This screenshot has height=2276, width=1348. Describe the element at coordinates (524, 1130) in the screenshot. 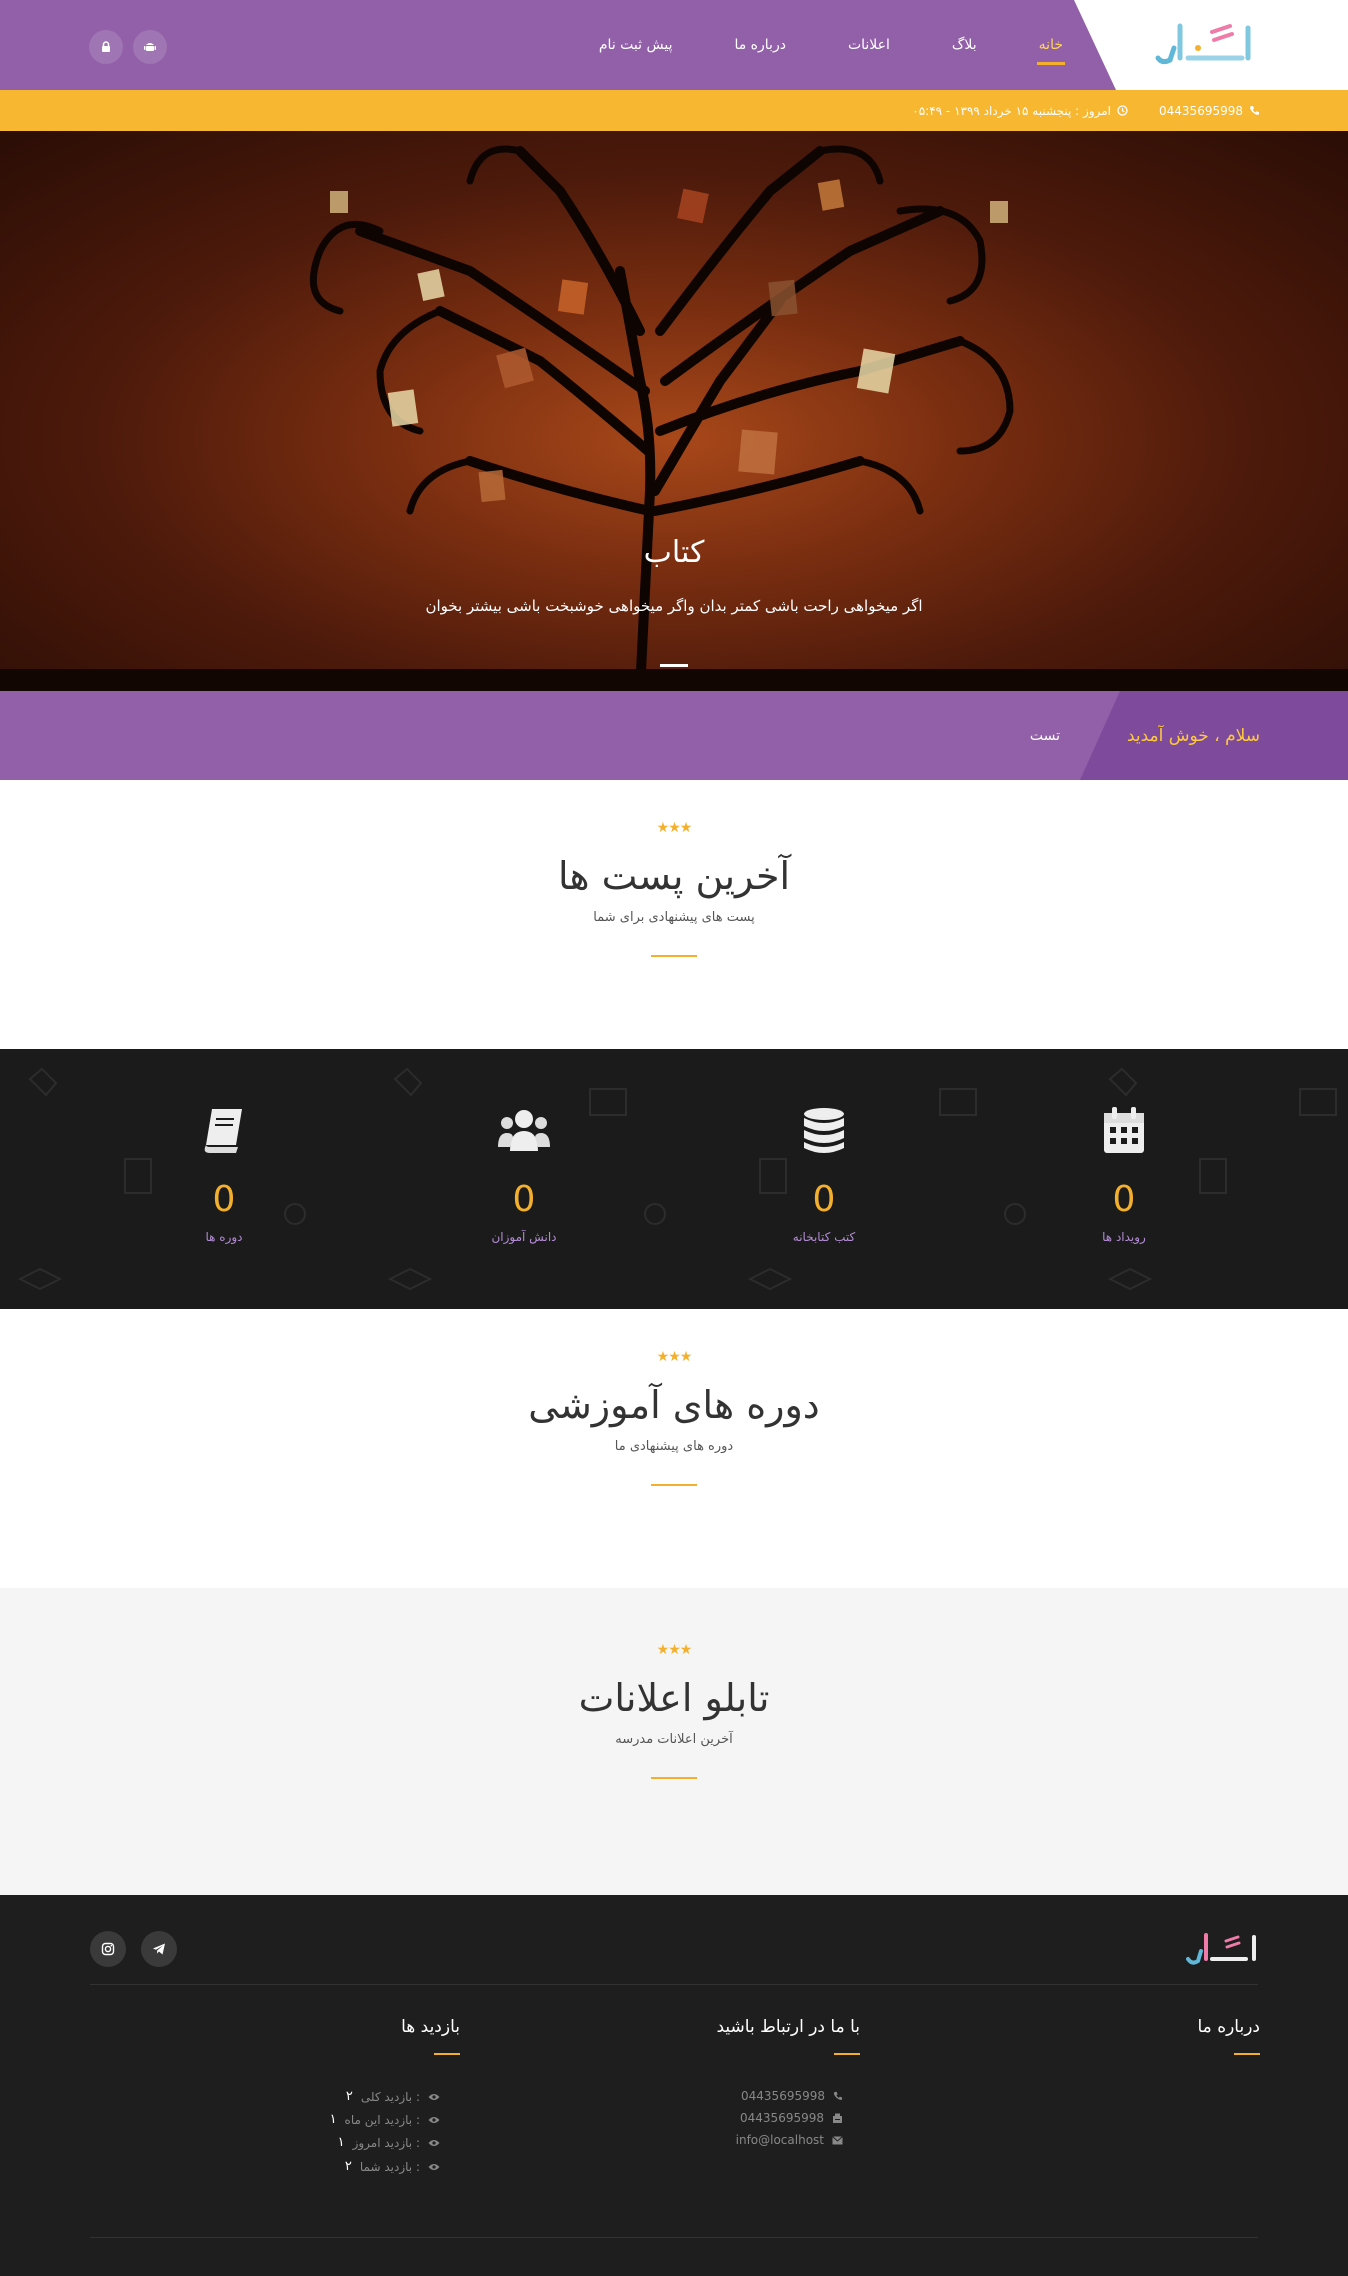

I see `users-icon` at that location.